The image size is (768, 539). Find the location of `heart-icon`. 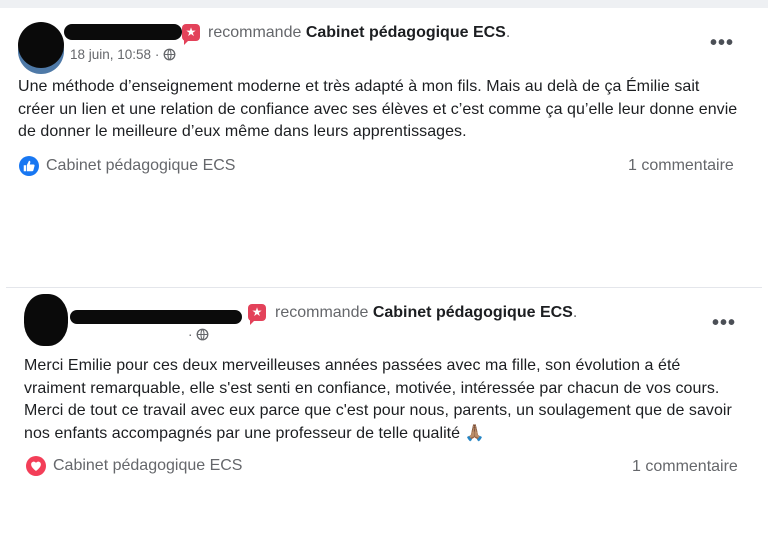

heart-icon is located at coordinates (36, 466).